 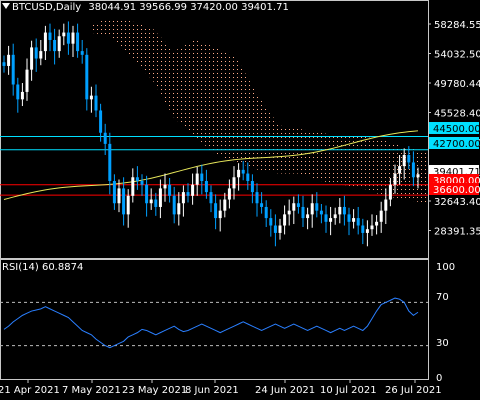 I want to click on date-axis-label: 24 Jun 2021, so click(x=285, y=390).